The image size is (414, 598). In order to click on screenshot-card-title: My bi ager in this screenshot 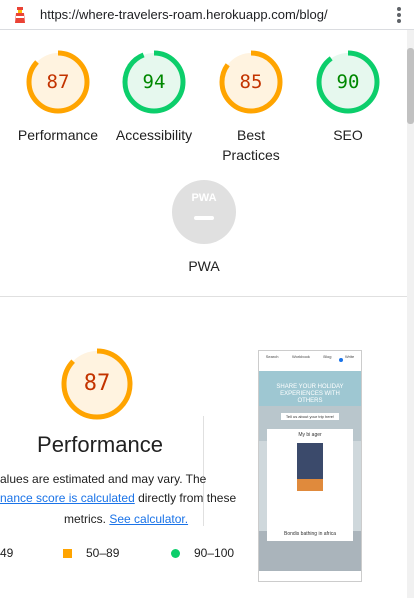, I will do `click(310, 435)`.